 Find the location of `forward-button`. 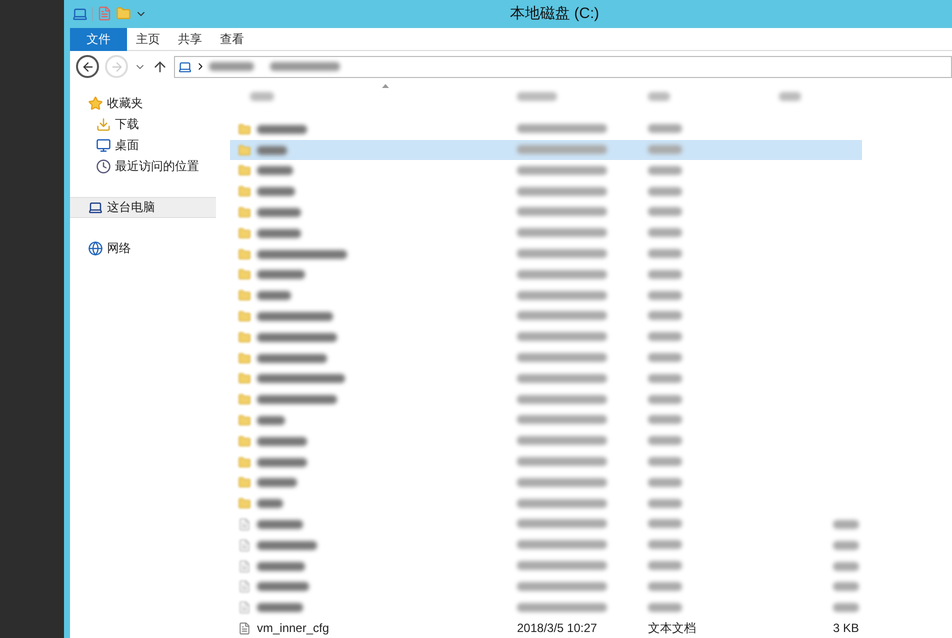

forward-button is located at coordinates (116, 66).